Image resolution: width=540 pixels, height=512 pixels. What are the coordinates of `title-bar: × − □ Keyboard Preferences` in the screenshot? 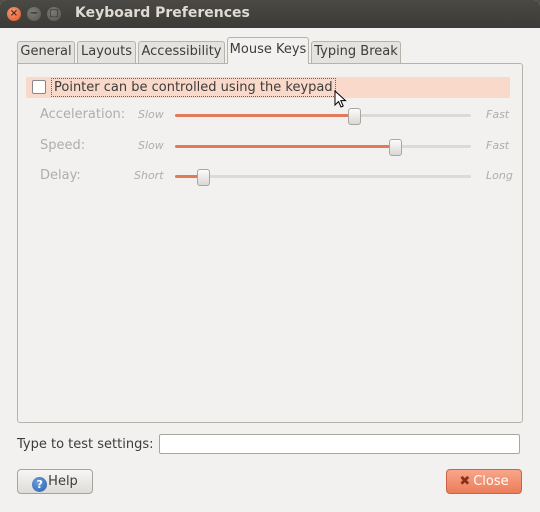 It's located at (270, 14).